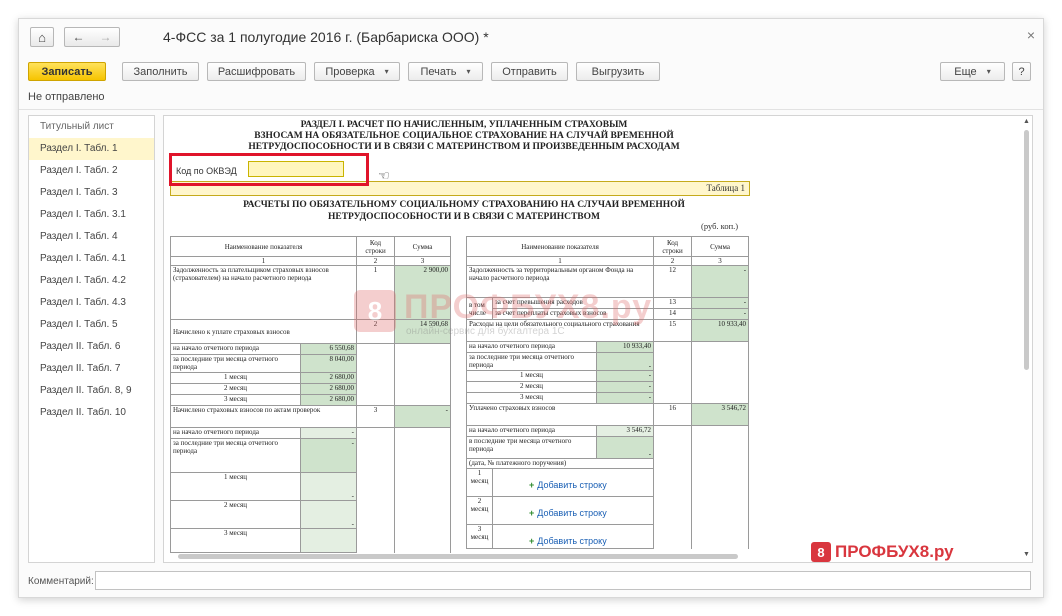 The height and width of the screenshot is (616, 1062). I want to click on more-button: Еще ▾, so click(972, 71).